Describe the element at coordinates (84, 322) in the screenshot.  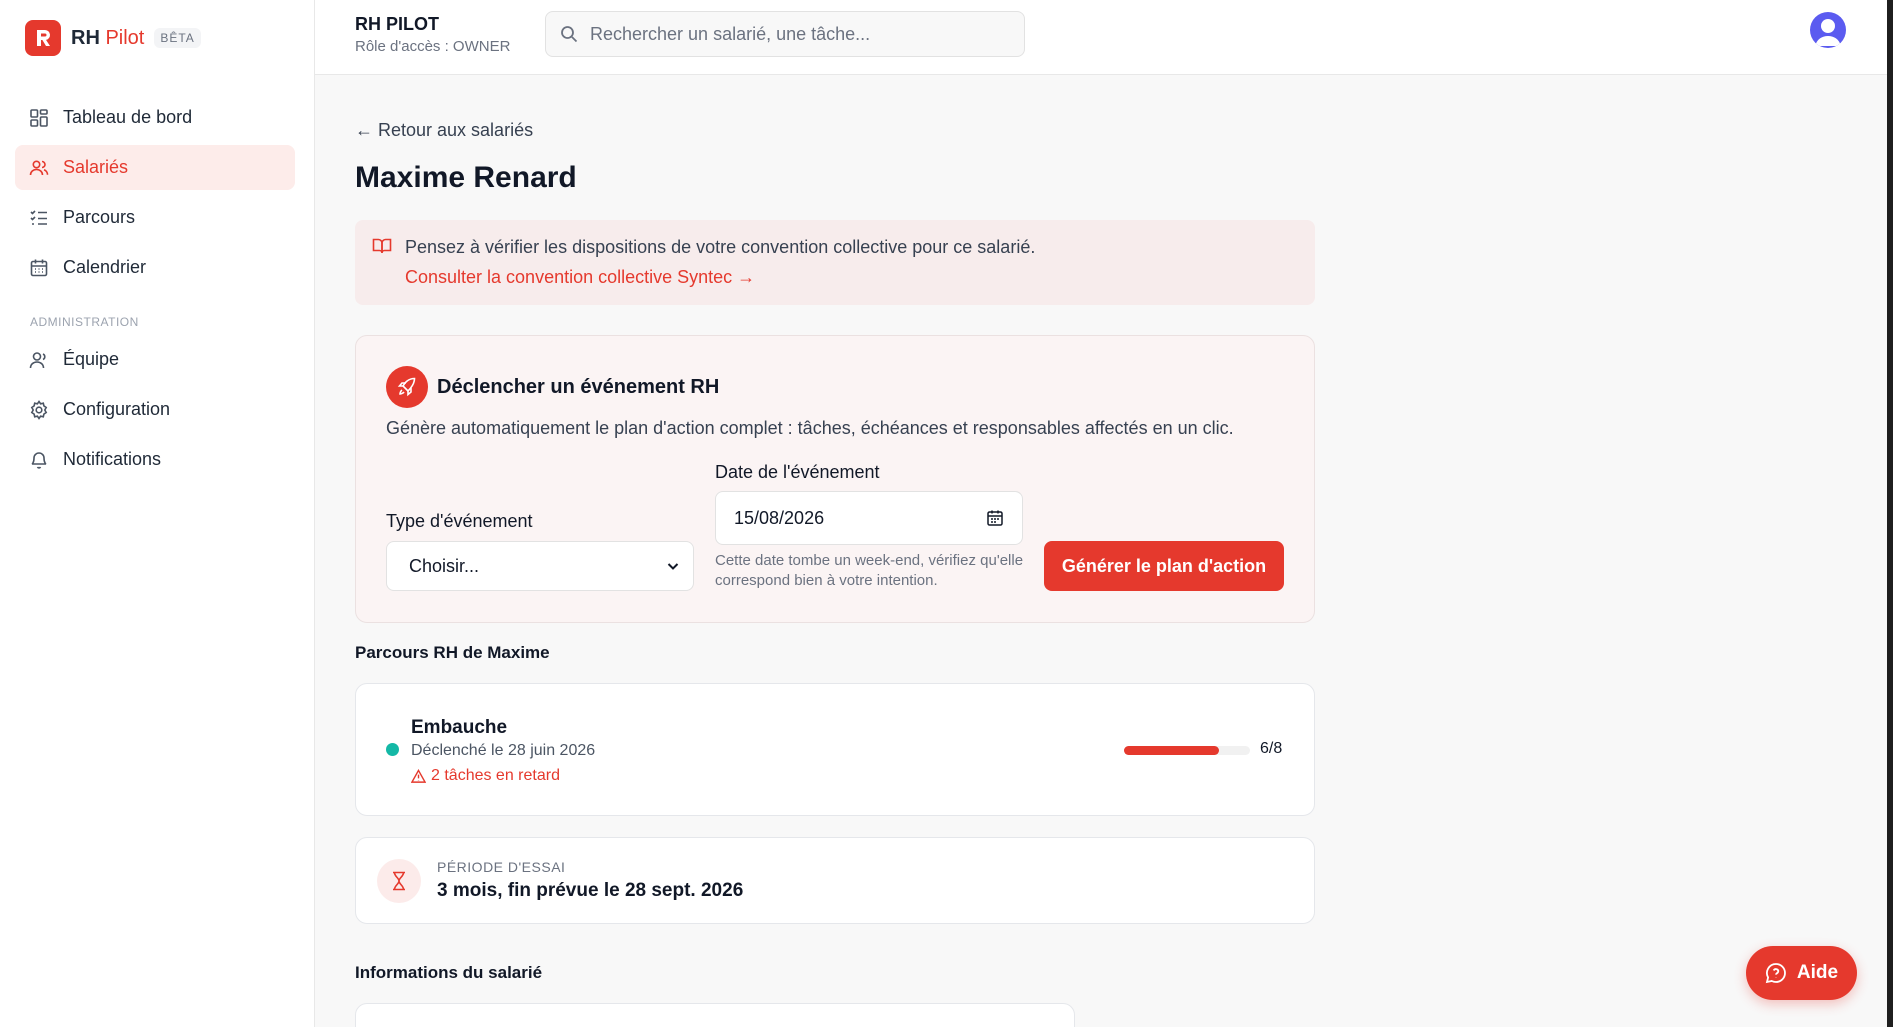
I see `admin-section-title: ADMINISTRATION` at that location.